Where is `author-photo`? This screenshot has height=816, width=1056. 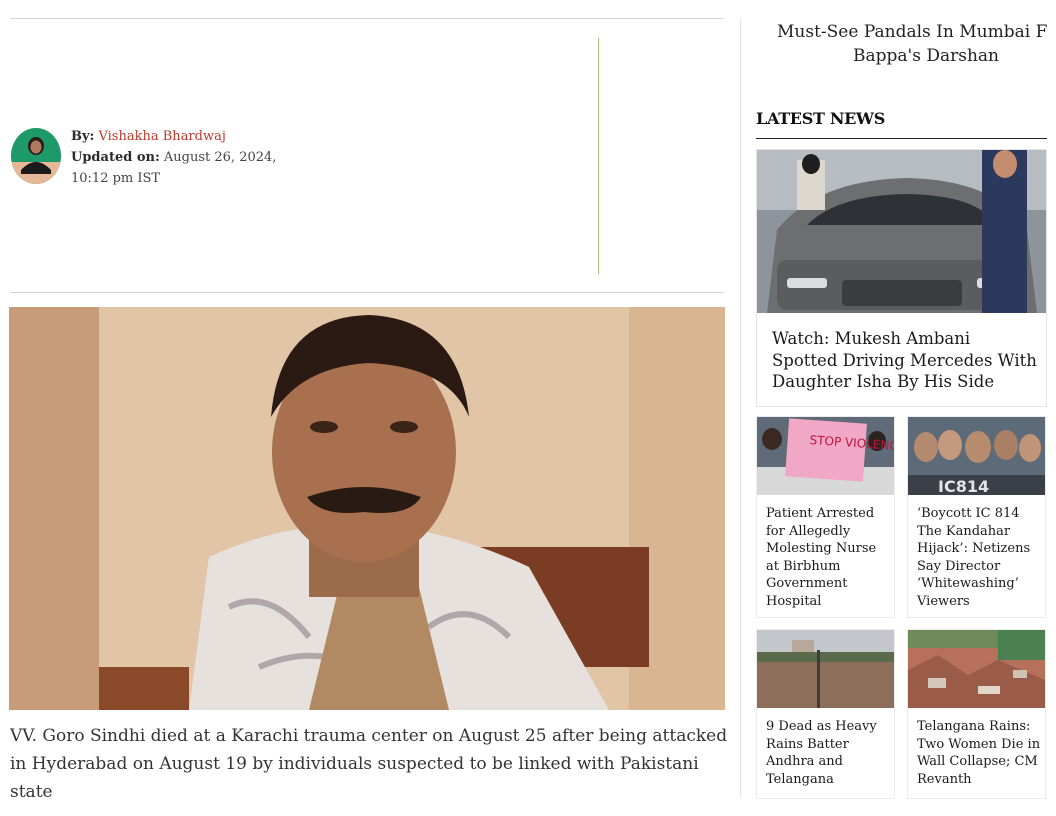 author-photo is located at coordinates (36, 156).